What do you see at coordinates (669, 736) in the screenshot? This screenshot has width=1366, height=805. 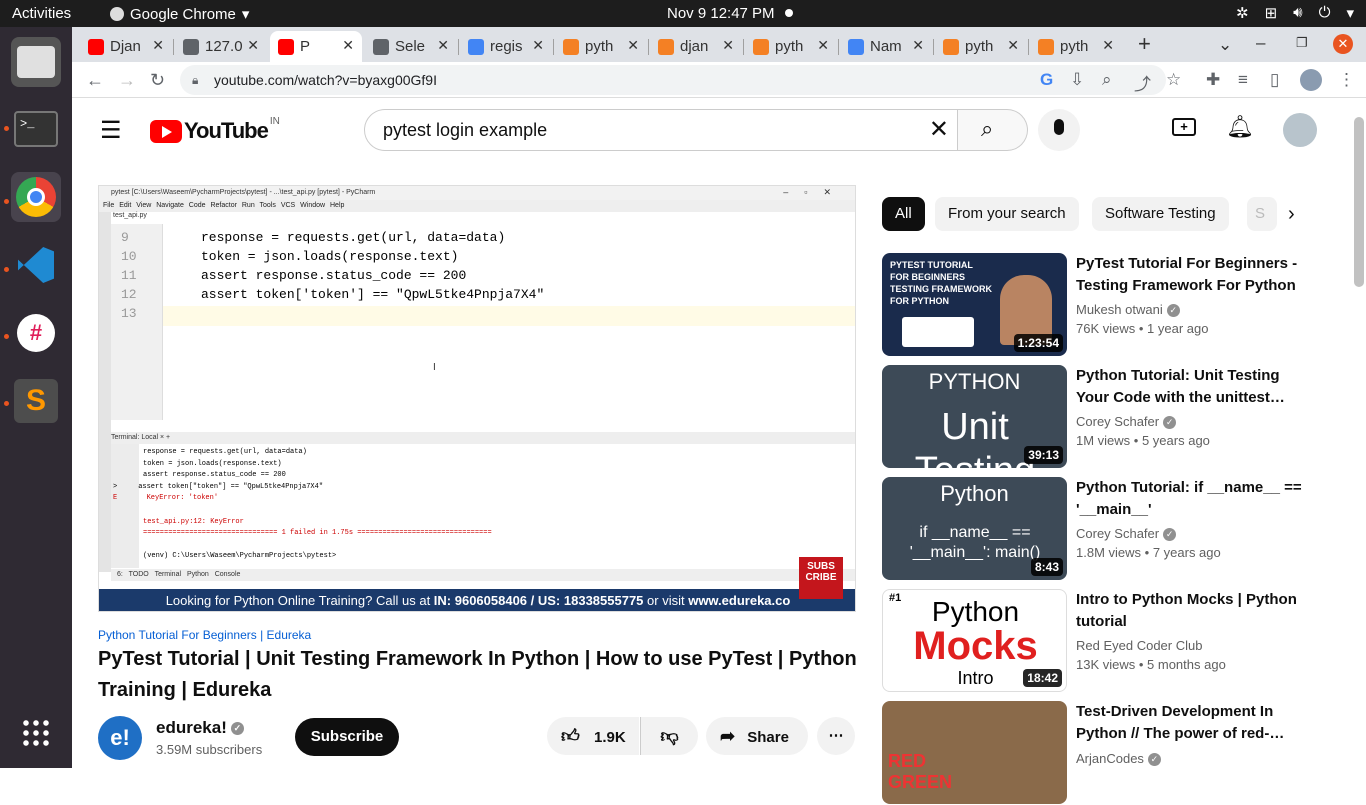 I see `dislike-button: 👎︎` at bounding box center [669, 736].